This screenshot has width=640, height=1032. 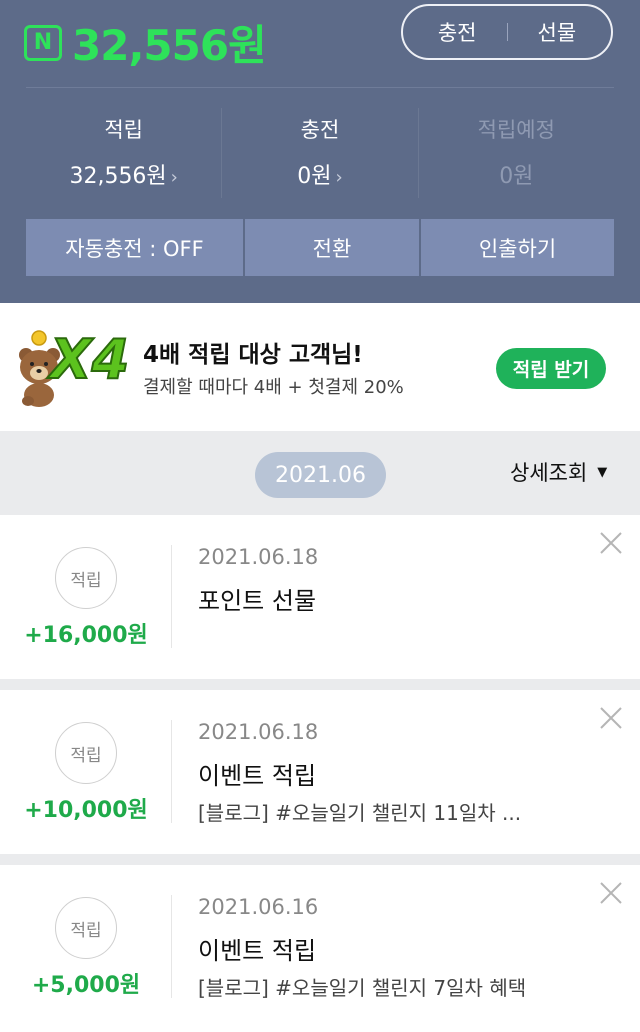 I want to click on stat-pending: 적립예정 0원, so click(x=515, y=153).